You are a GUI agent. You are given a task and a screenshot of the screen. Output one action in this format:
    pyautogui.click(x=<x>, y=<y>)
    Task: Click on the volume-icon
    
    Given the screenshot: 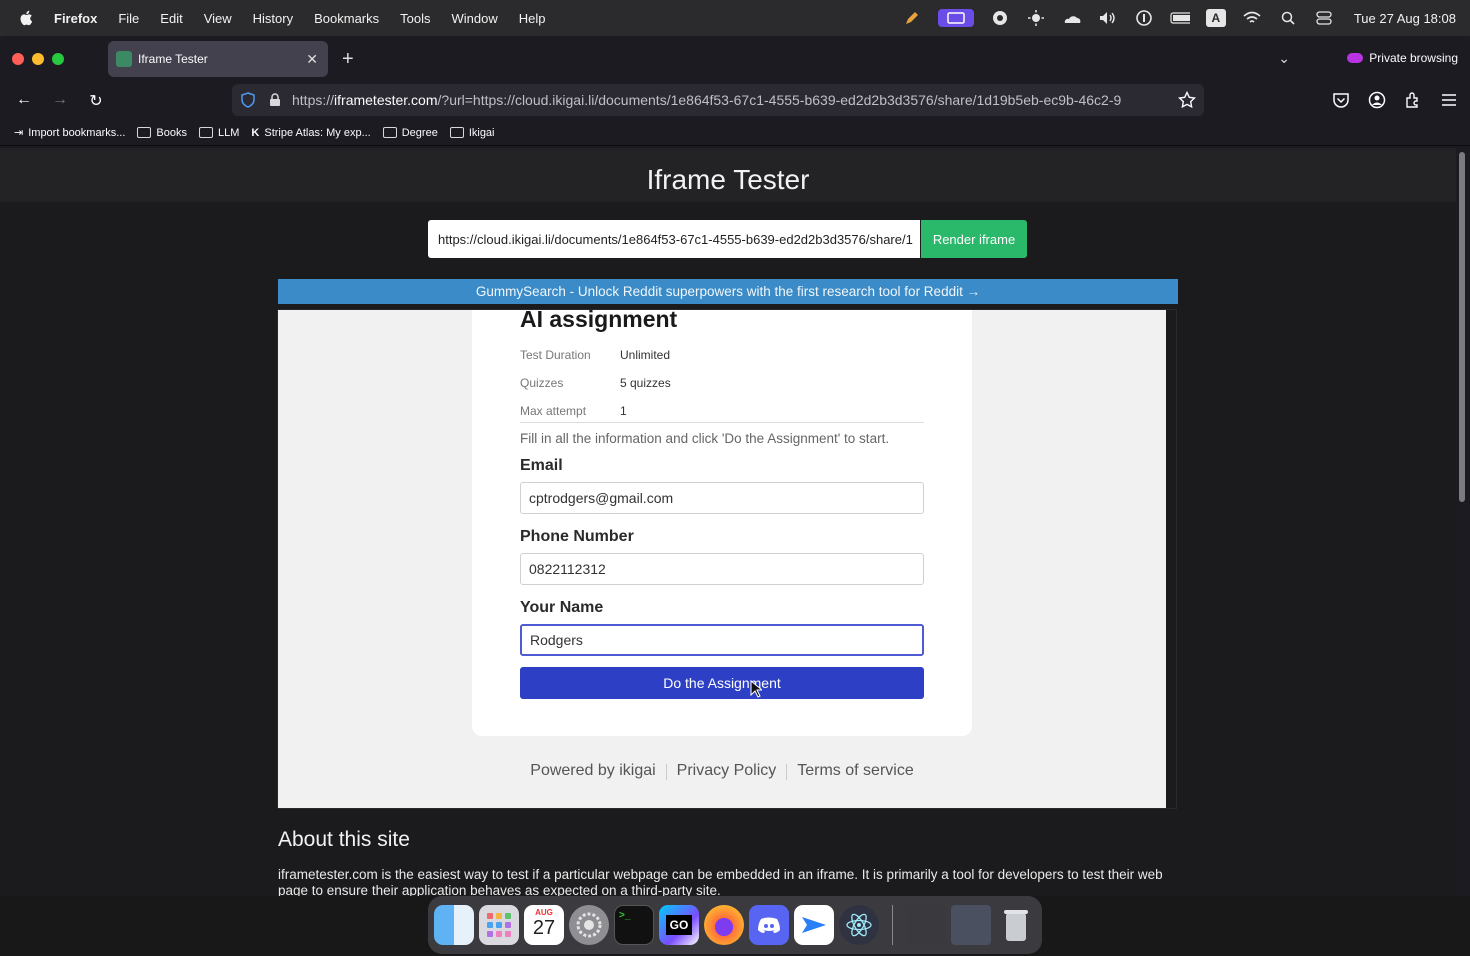 What is the action you would take?
    pyautogui.click(x=1108, y=18)
    